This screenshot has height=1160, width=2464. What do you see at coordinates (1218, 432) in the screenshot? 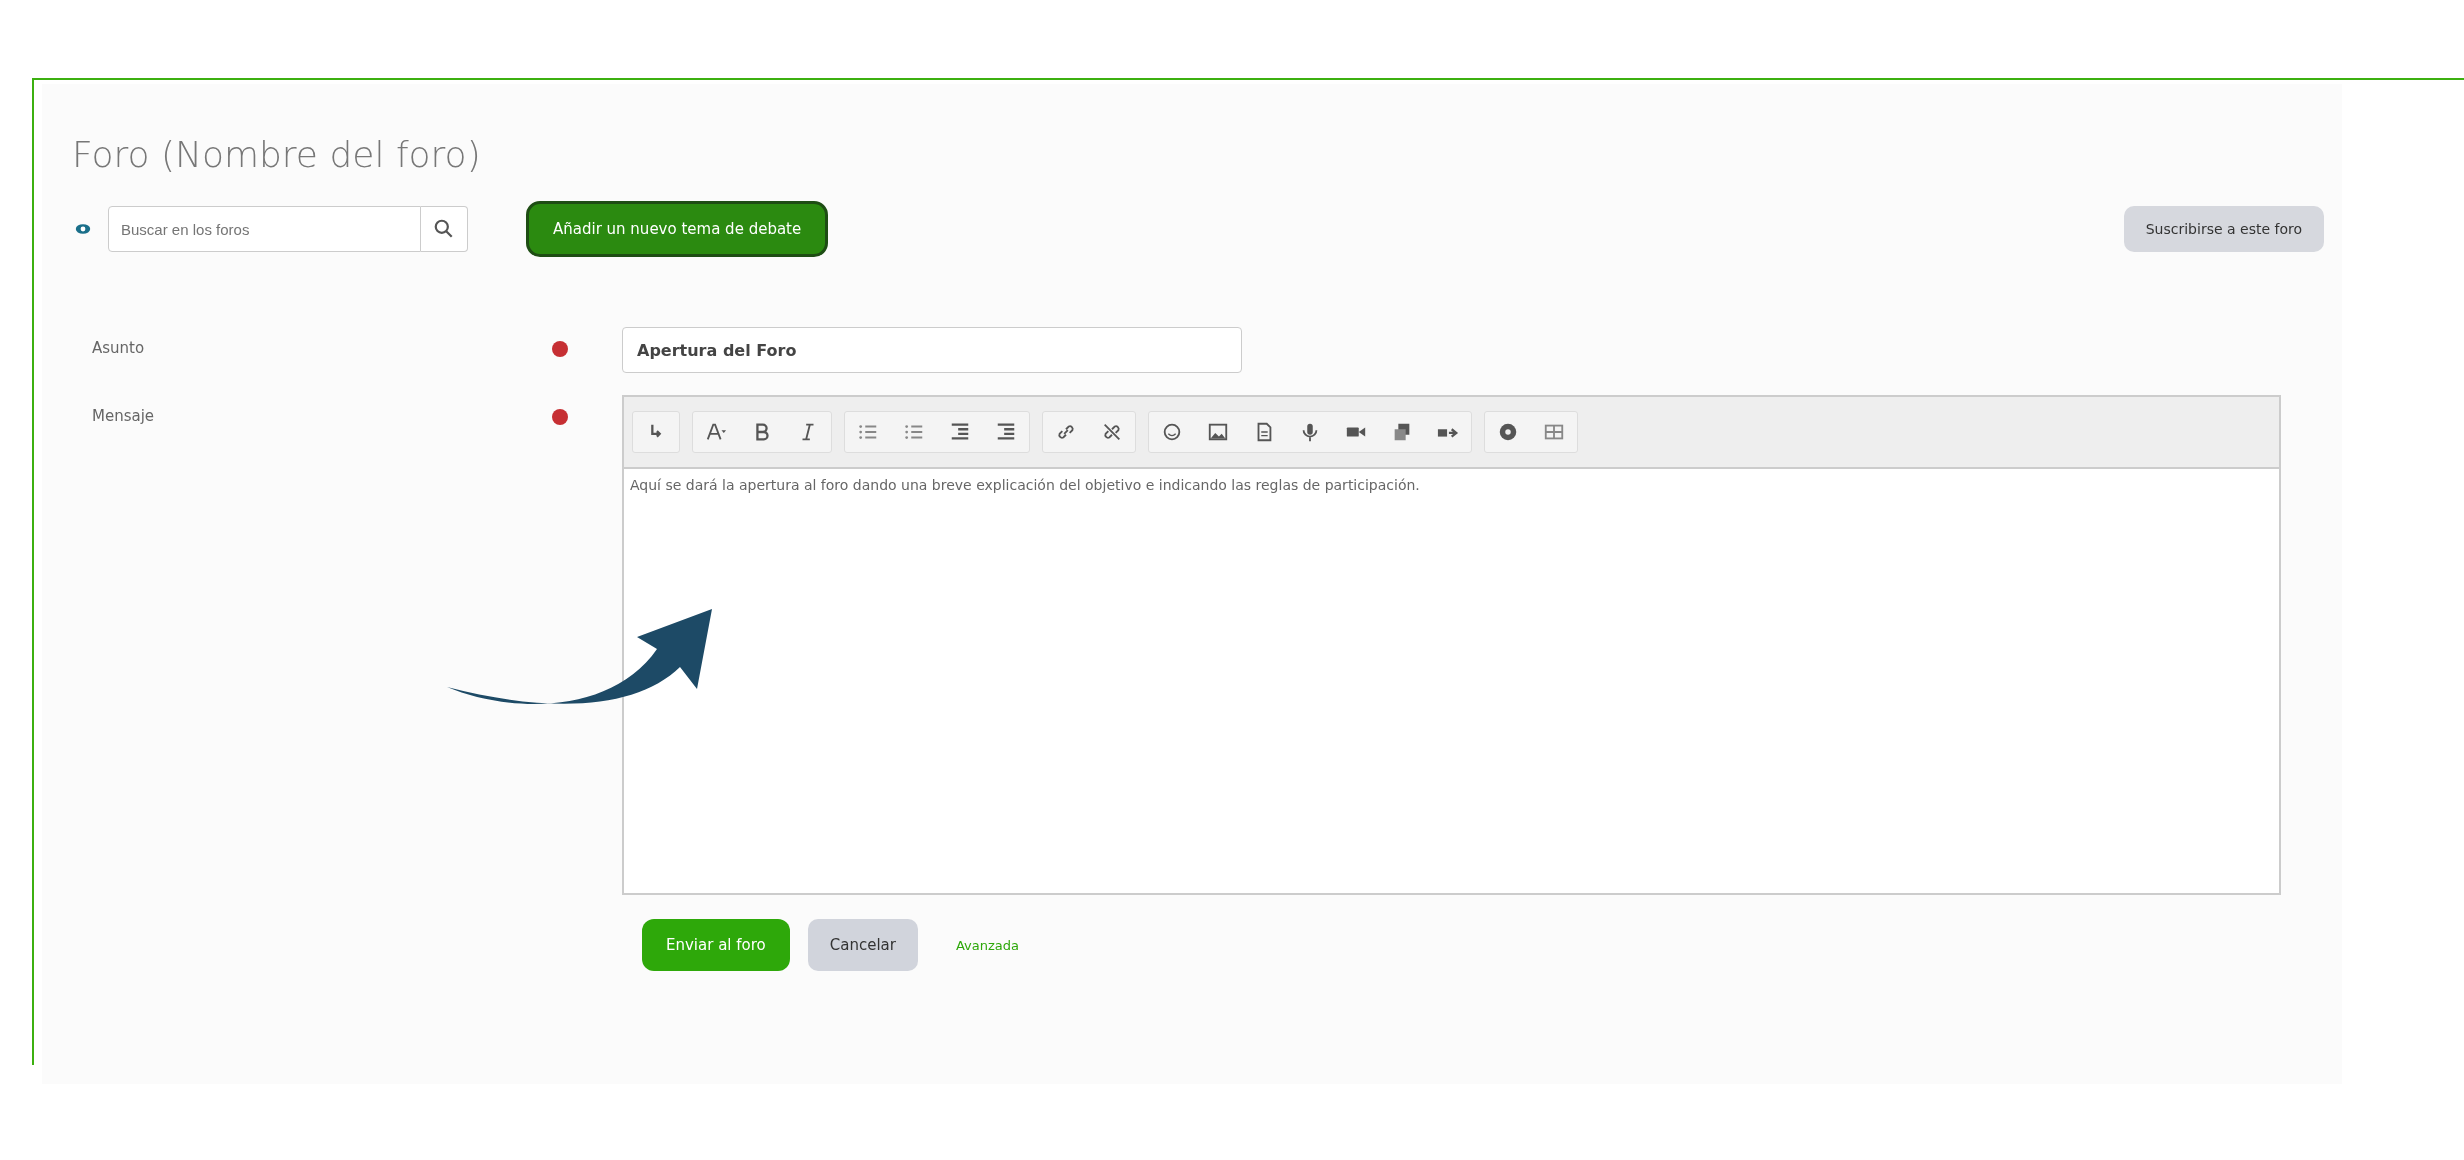
I see `image-icon` at bounding box center [1218, 432].